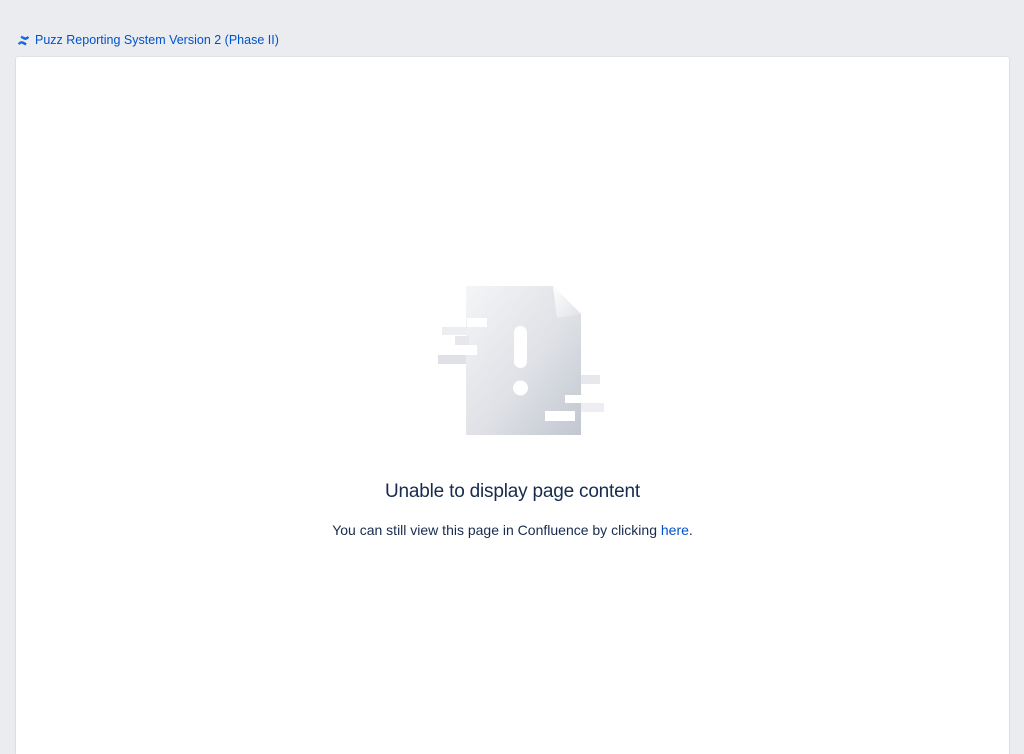 The image size is (1024, 754). What do you see at coordinates (521, 360) in the screenshot?
I see `broken-page-warning-icon` at bounding box center [521, 360].